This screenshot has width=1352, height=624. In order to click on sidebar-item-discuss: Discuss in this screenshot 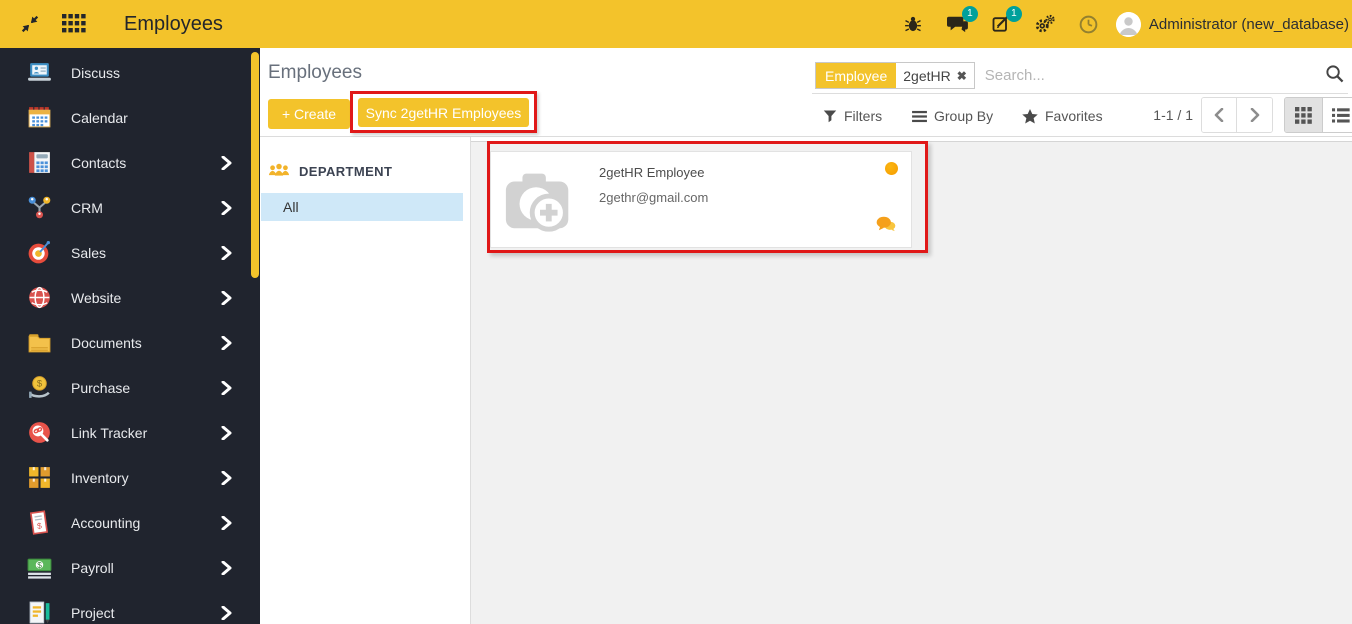, I will do `click(130, 72)`.